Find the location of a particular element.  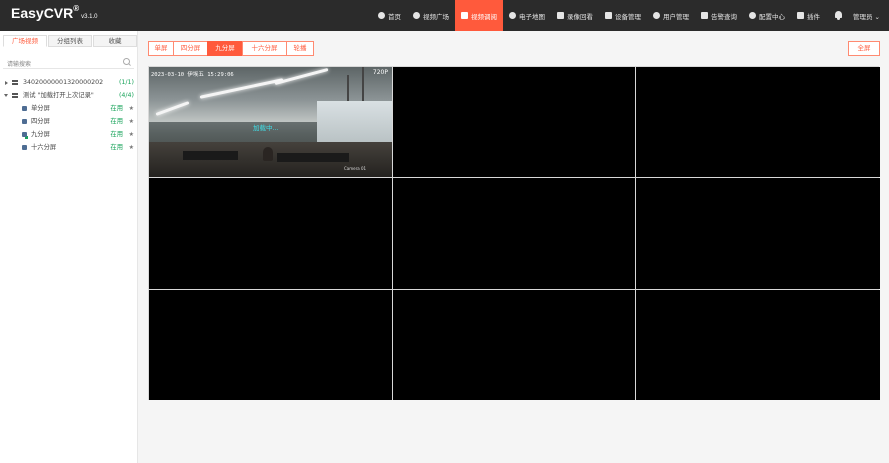

search-input: 请输搜索 is located at coordinates (19, 63).